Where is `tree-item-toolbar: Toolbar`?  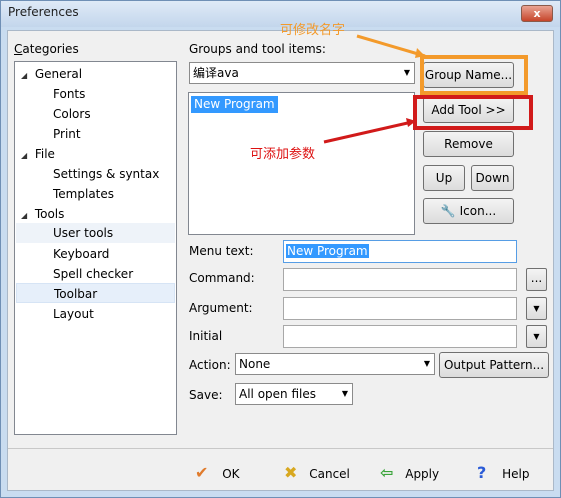 tree-item-toolbar: Toolbar is located at coordinates (95, 293).